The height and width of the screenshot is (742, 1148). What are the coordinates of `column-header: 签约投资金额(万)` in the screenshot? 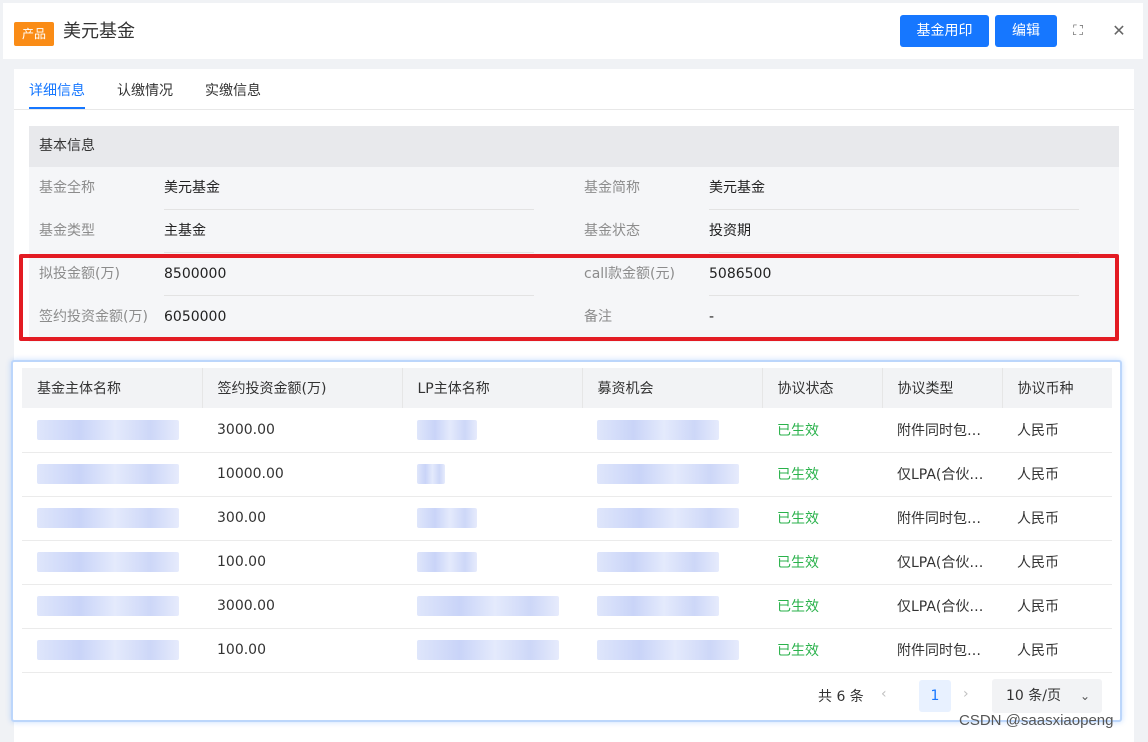 It's located at (302, 388).